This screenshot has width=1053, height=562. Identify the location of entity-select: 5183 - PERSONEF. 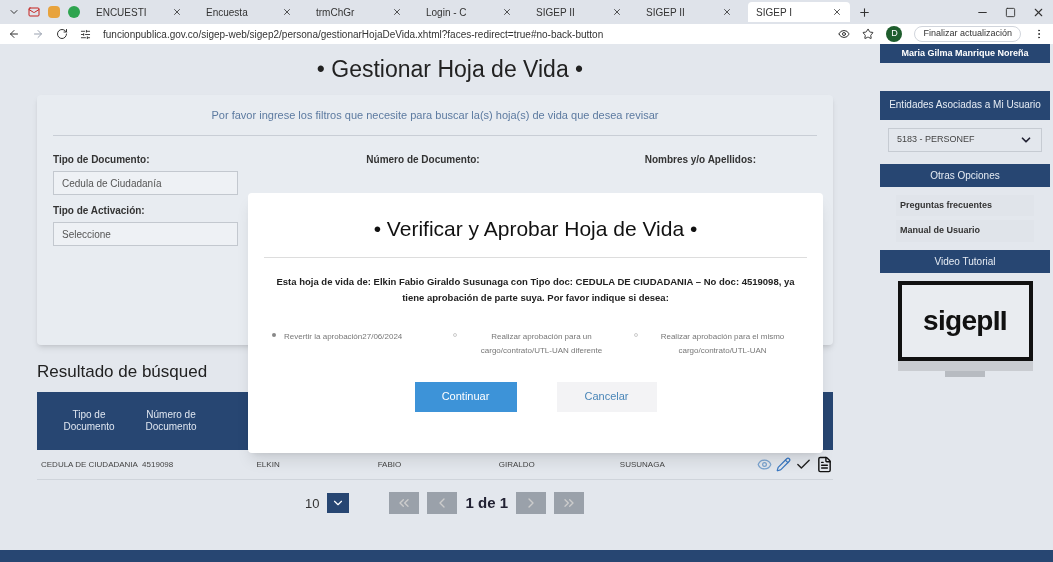
(965, 139).